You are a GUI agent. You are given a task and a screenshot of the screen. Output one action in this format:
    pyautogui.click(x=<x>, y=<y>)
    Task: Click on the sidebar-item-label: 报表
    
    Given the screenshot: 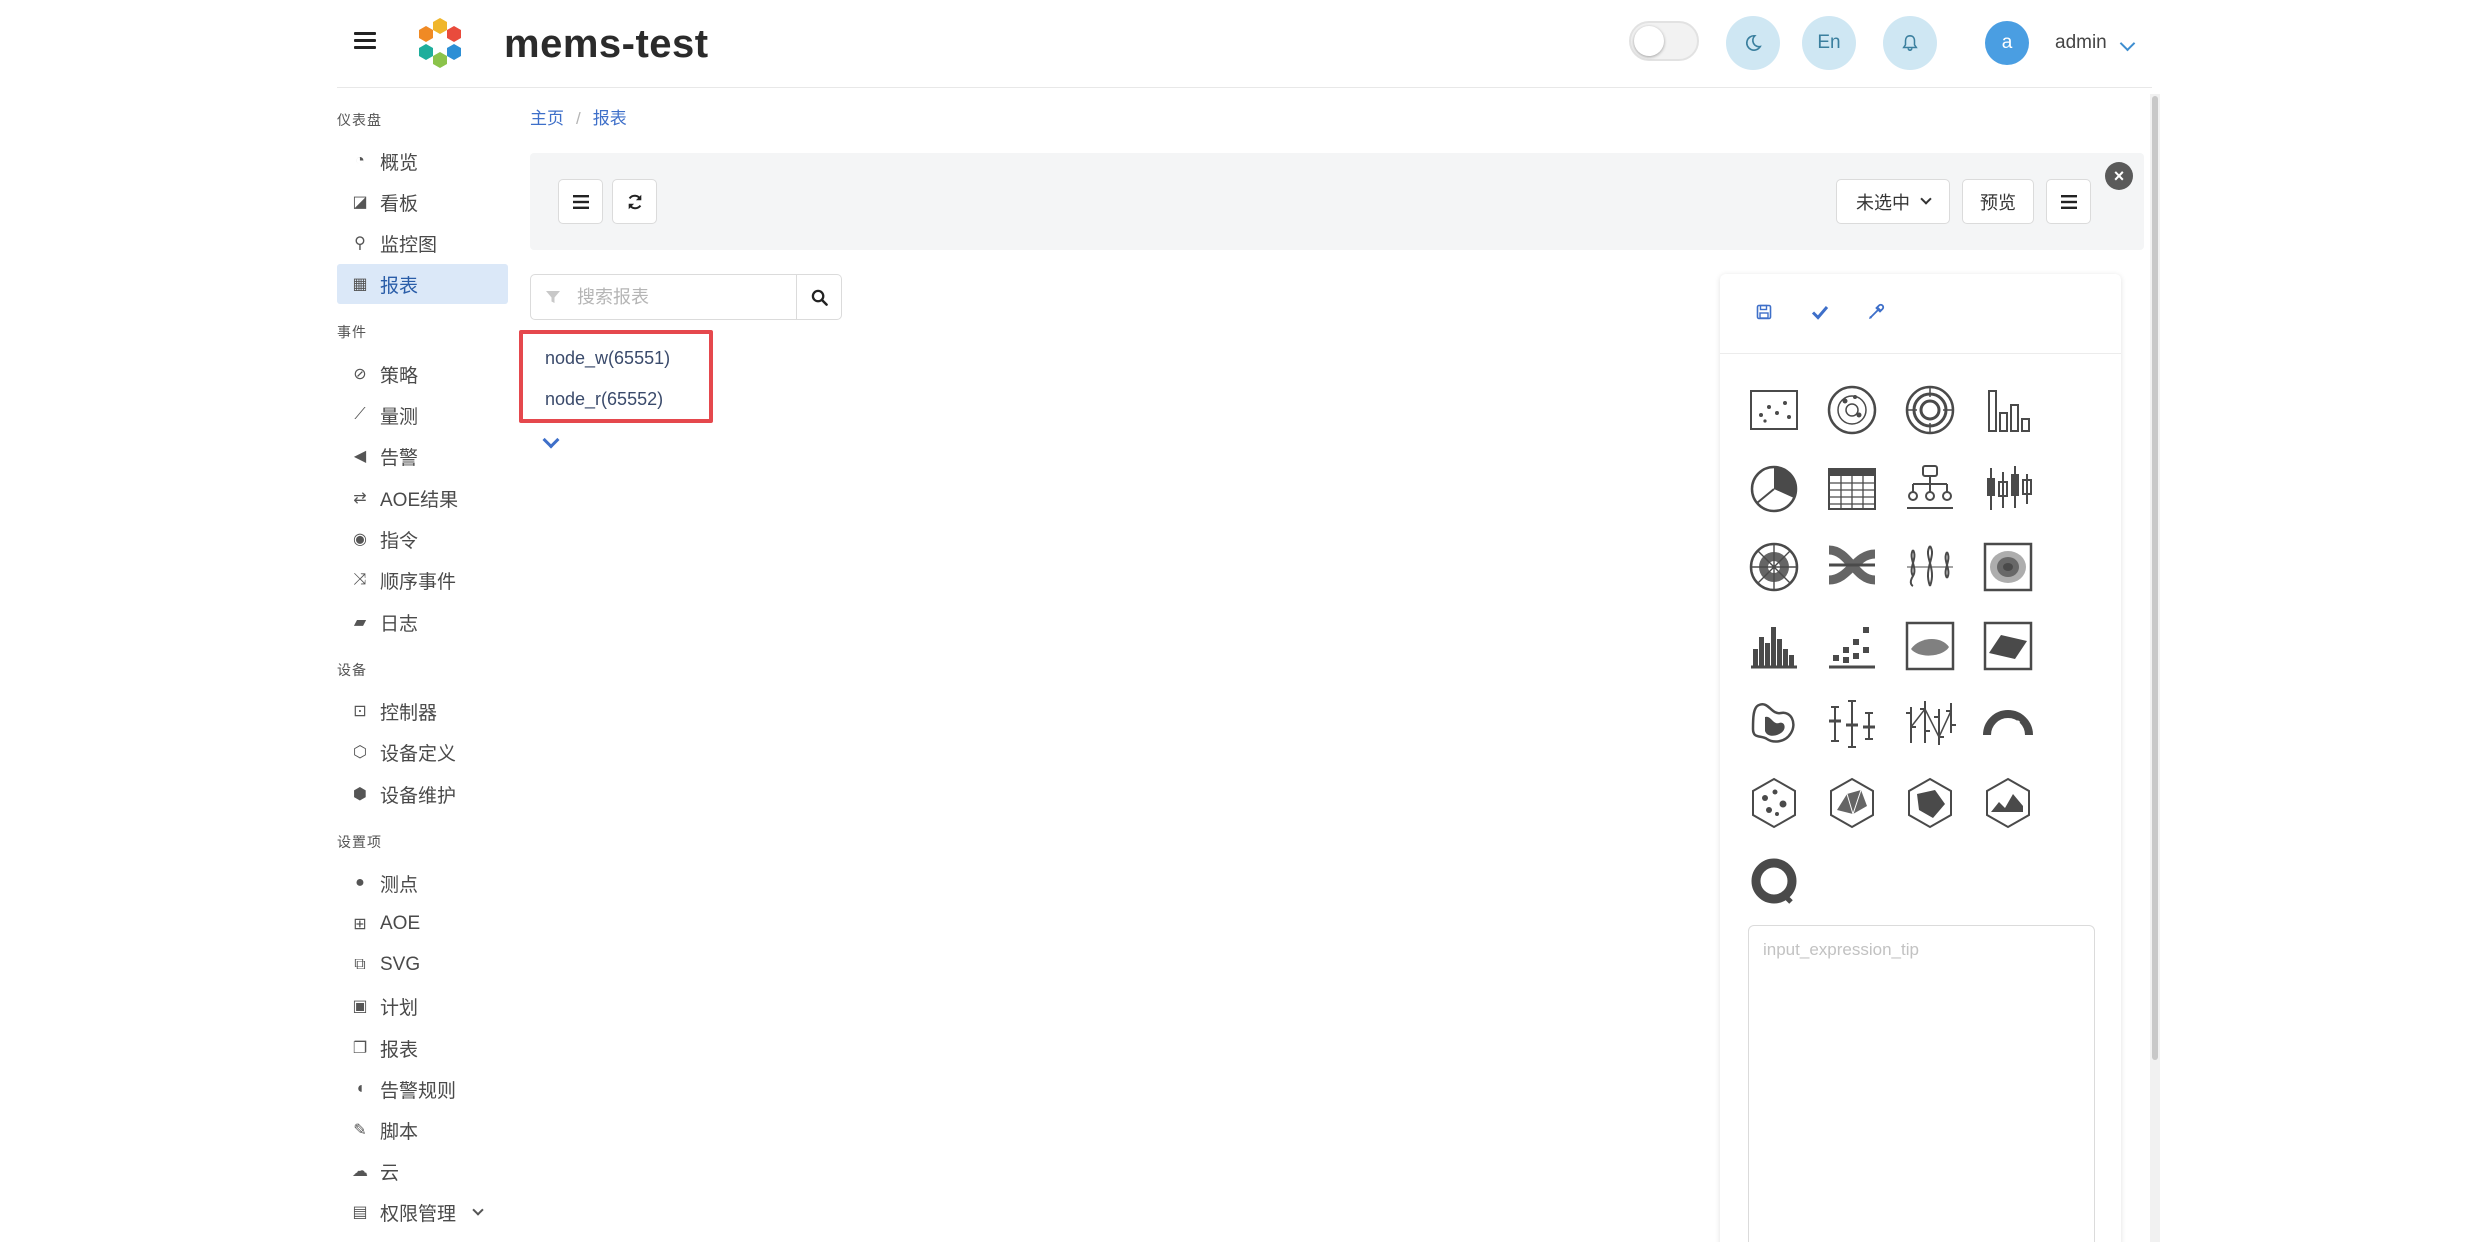 What is the action you would take?
    pyautogui.click(x=399, y=286)
    